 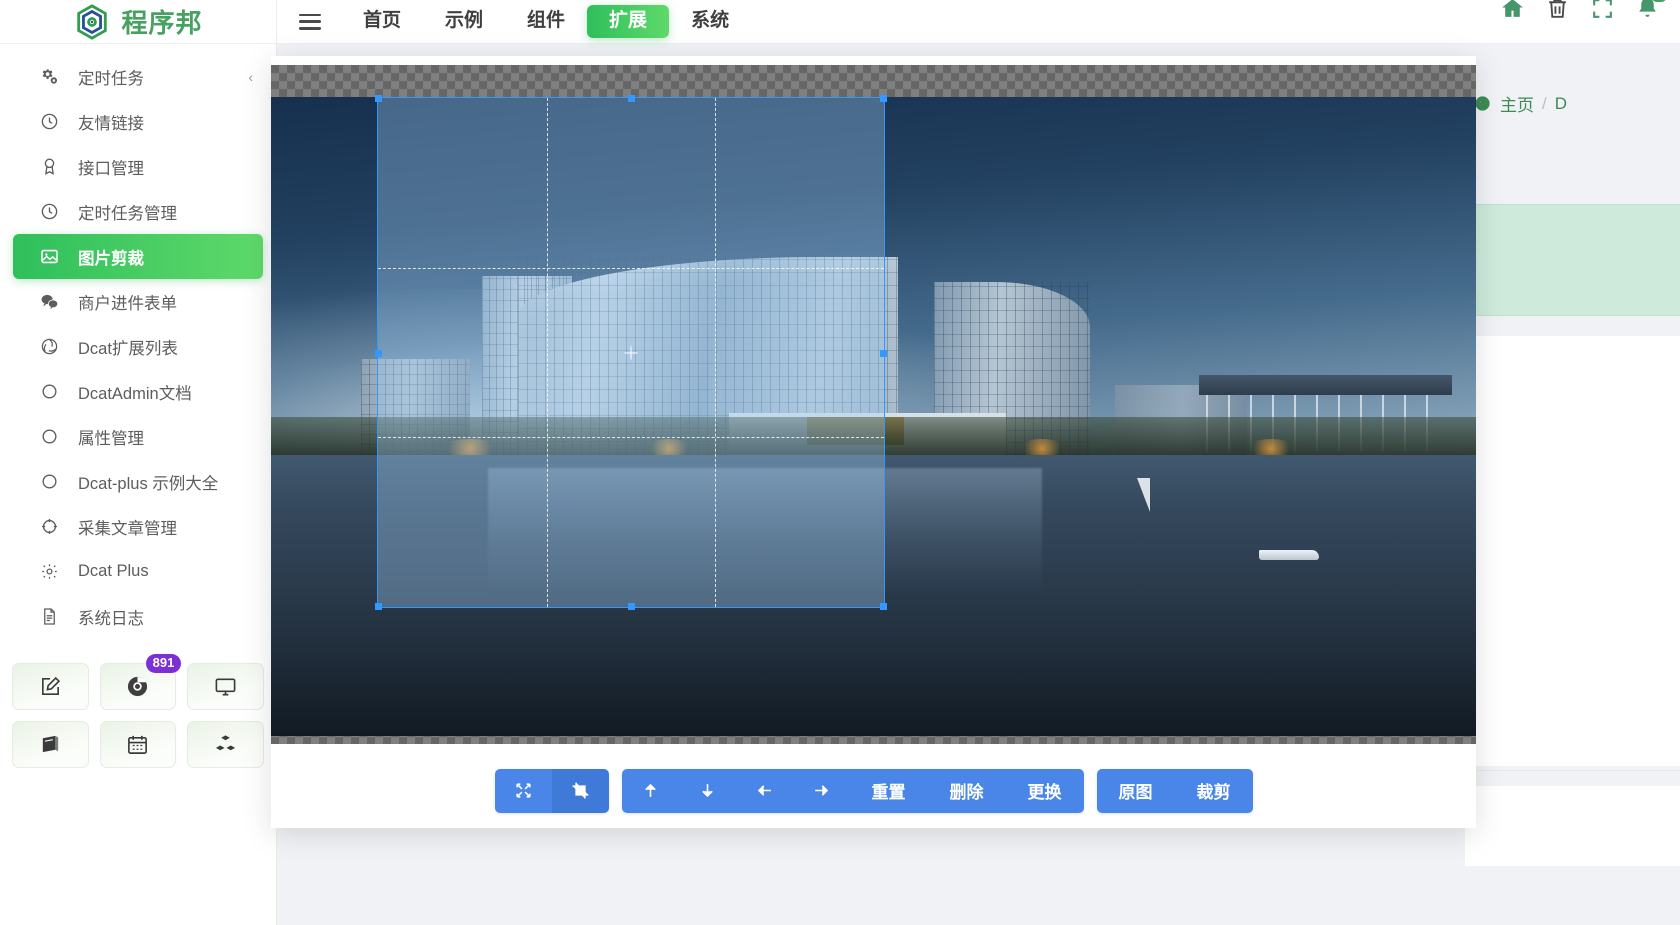 What do you see at coordinates (1512, 10) in the screenshot?
I see `home-icon` at bounding box center [1512, 10].